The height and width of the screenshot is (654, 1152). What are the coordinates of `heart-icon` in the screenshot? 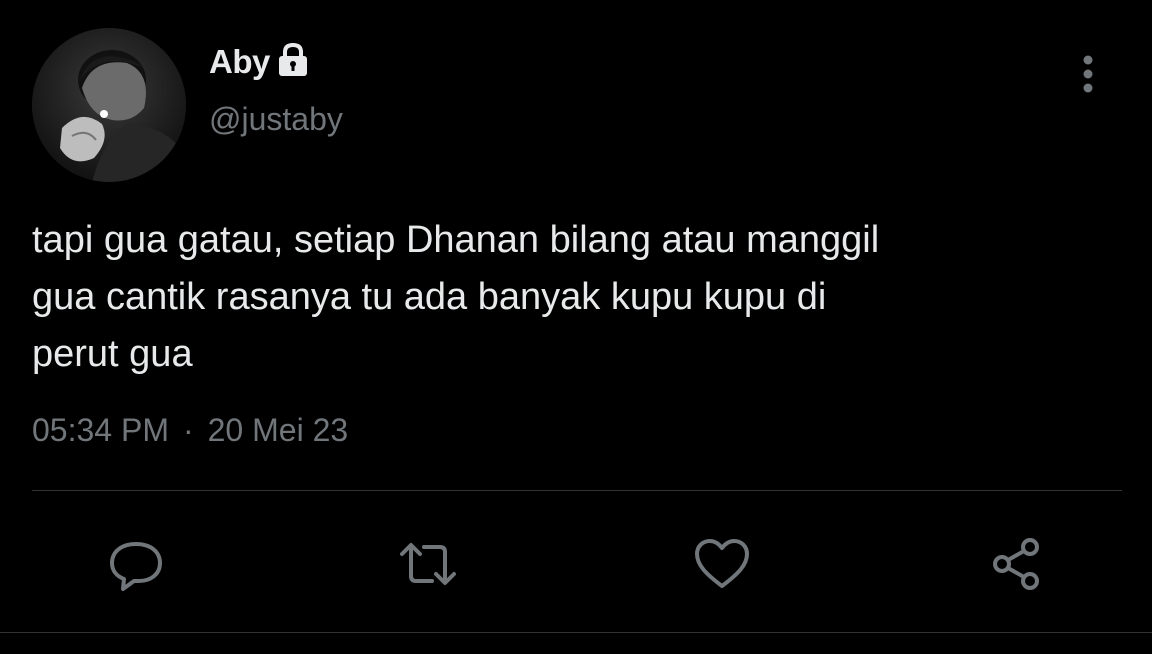 It's located at (722, 563).